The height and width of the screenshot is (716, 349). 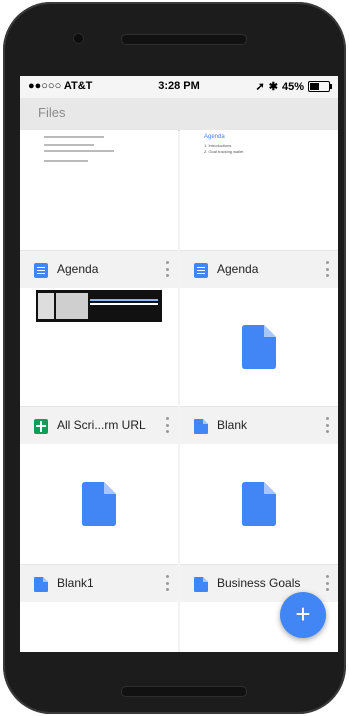 What do you see at coordinates (52, 112) in the screenshot?
I see `page-title: Files` at bounding box center [52, 112].